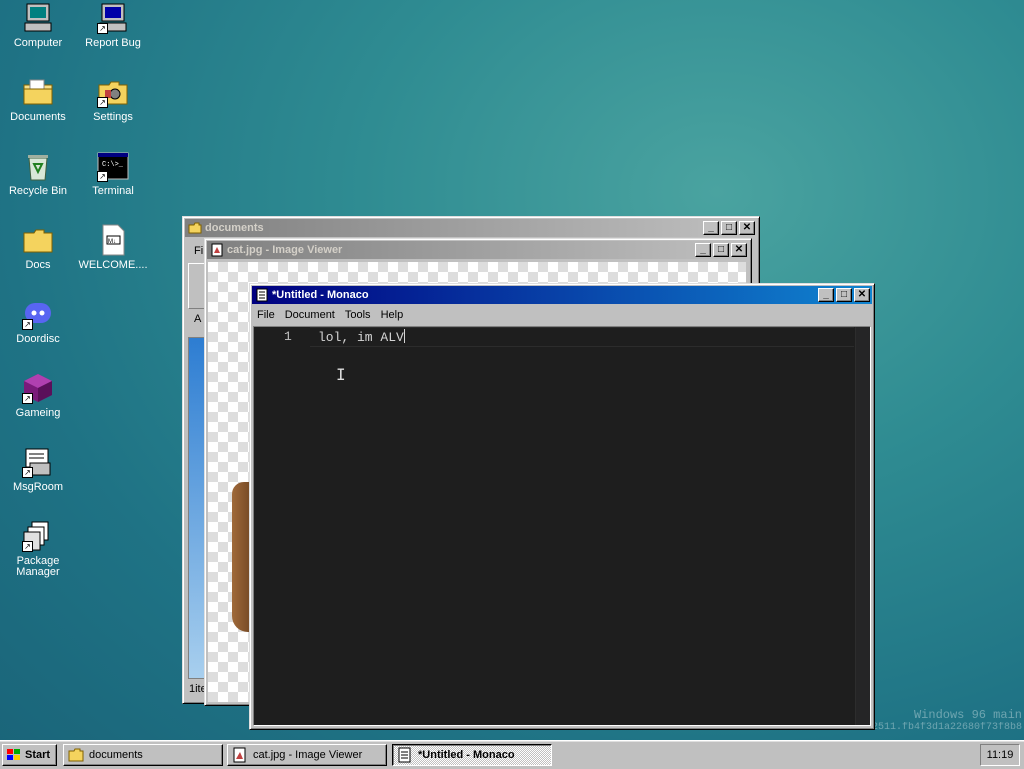 Image resolution: width=1024 pixels, height=769 pixels. Describe the element at coordinates (198, 251) in the screenshot. I see `documents-menu-fragment: Fi` at that location.